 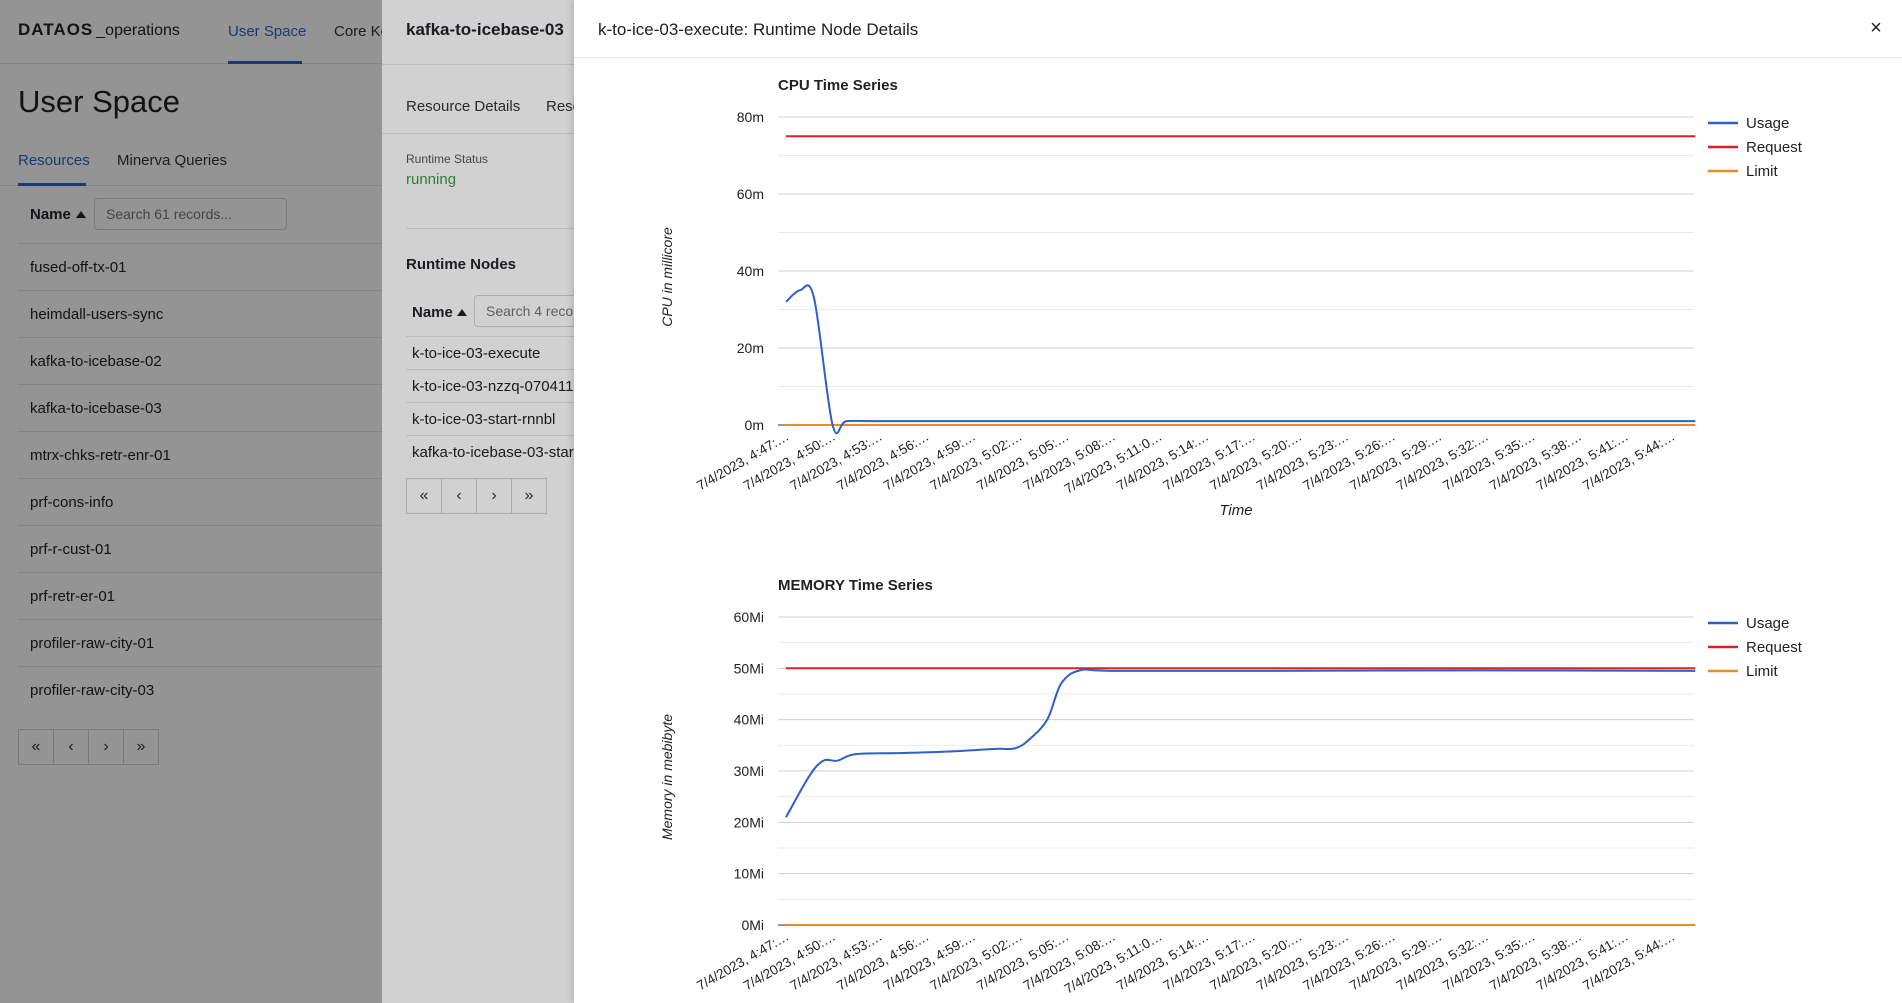 What do you see at coordinates (667, 777) in the screenshot?
I see `y-axis-label: Memory in mebibyte` at bounding box center [667, 777].